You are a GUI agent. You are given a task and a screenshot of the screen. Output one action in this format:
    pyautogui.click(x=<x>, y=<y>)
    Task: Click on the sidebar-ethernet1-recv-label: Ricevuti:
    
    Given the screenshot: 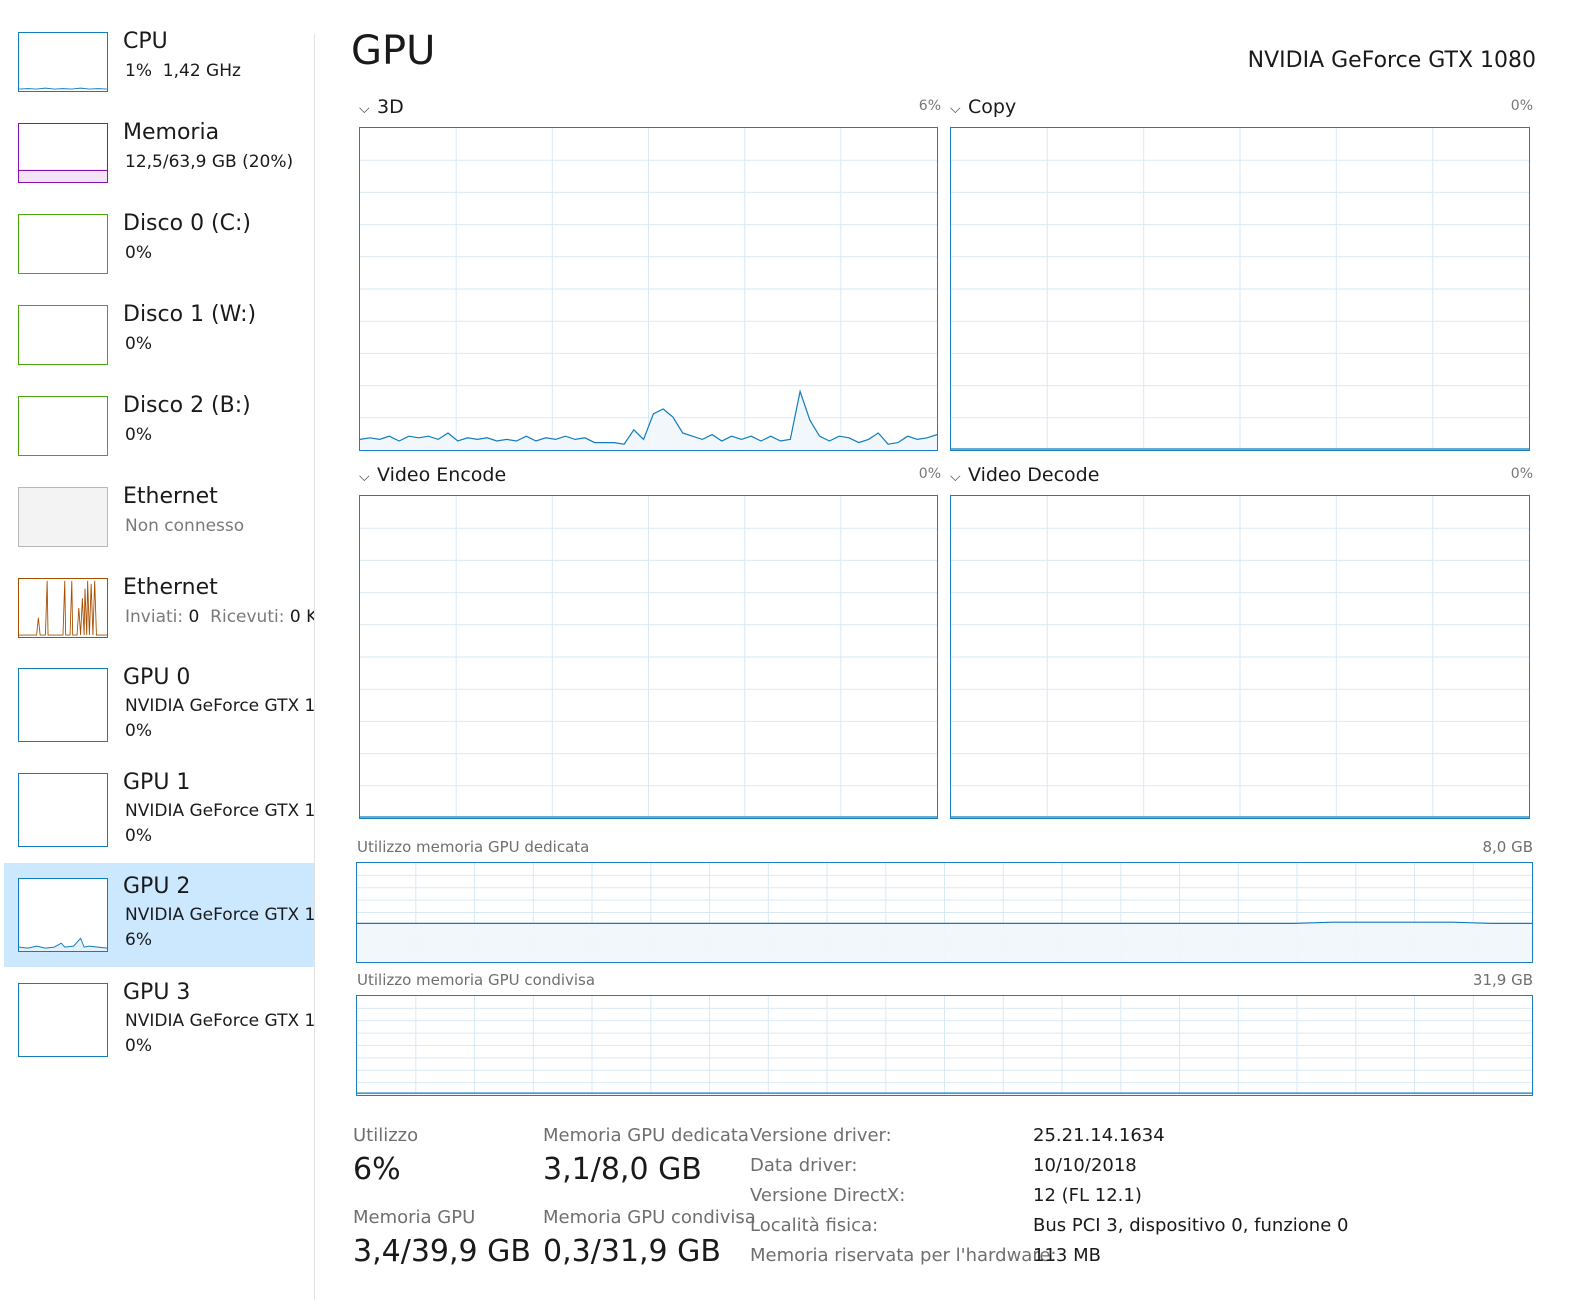 What is the action you would take?
    pyautogui.click(x=247, y=617)
    